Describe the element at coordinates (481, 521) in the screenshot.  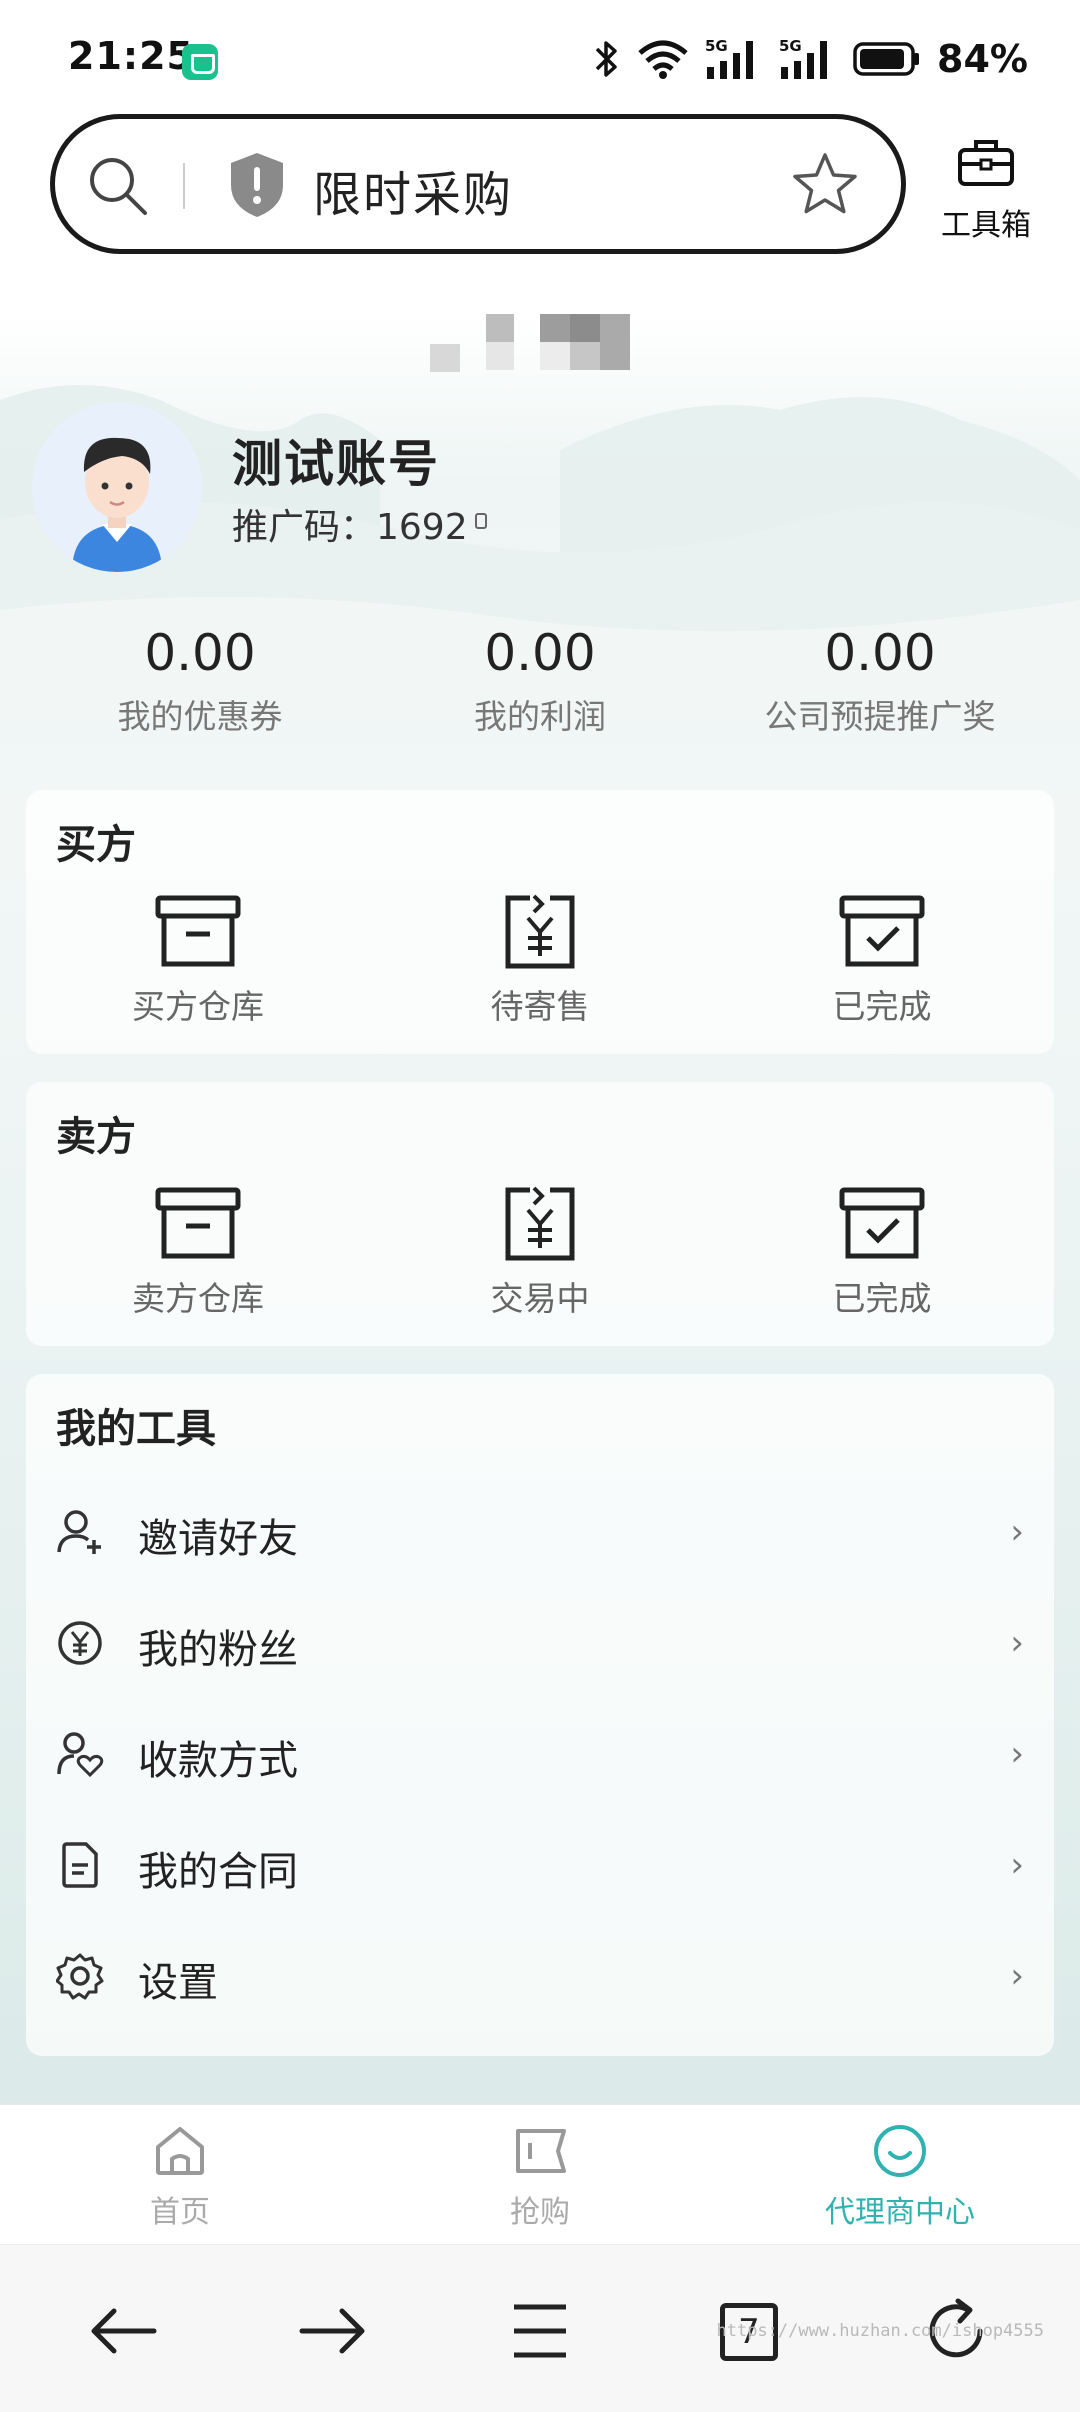
I see `copy-icon` at that location.